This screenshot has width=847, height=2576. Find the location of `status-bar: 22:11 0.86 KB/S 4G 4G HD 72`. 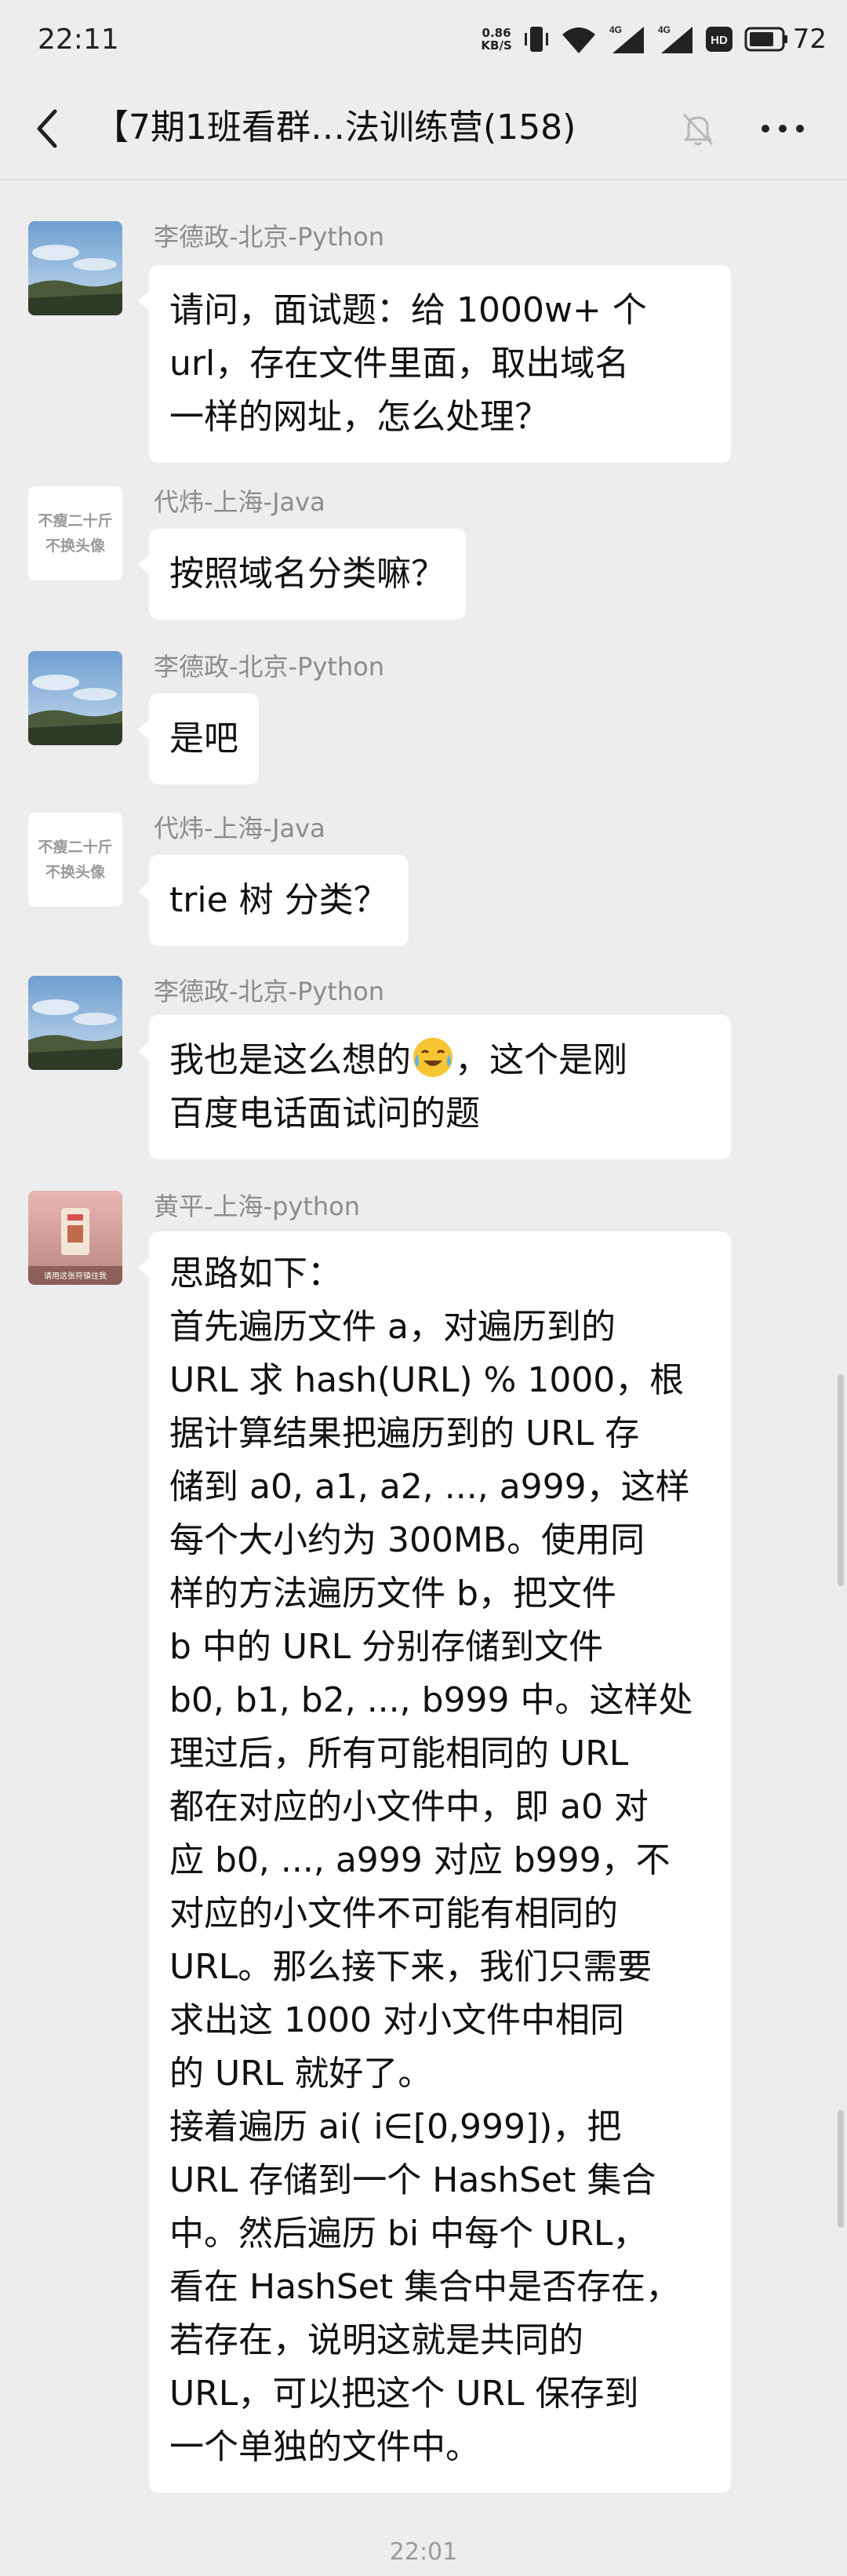

status-bar: 22:11 0.86 KB/S 4G 4G HD 72 is located at coordinates (423, 39).